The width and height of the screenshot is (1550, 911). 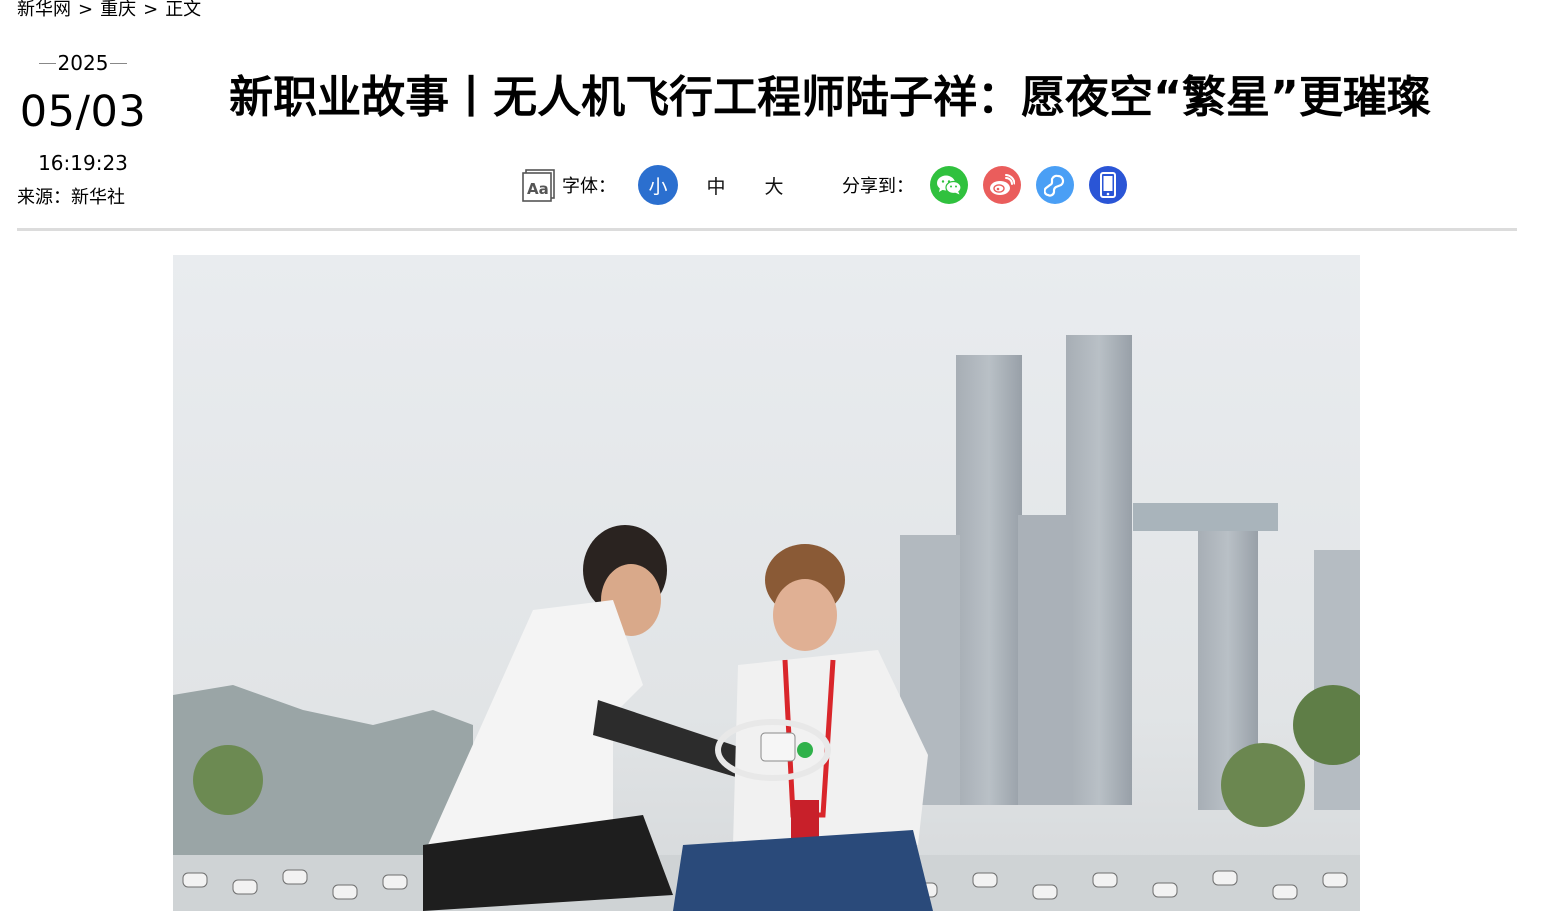 I want to click on publish-year: 2025, so click(x=83, y=63).